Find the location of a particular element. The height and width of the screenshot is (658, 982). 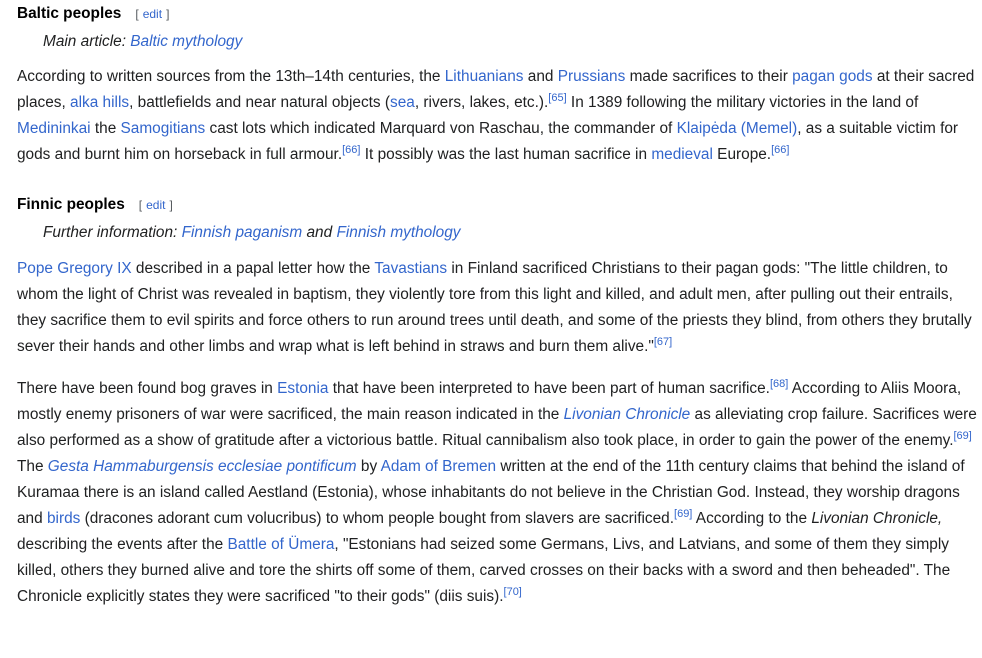

link-tavastians: Tavastians is located at coordinates (410, 268).